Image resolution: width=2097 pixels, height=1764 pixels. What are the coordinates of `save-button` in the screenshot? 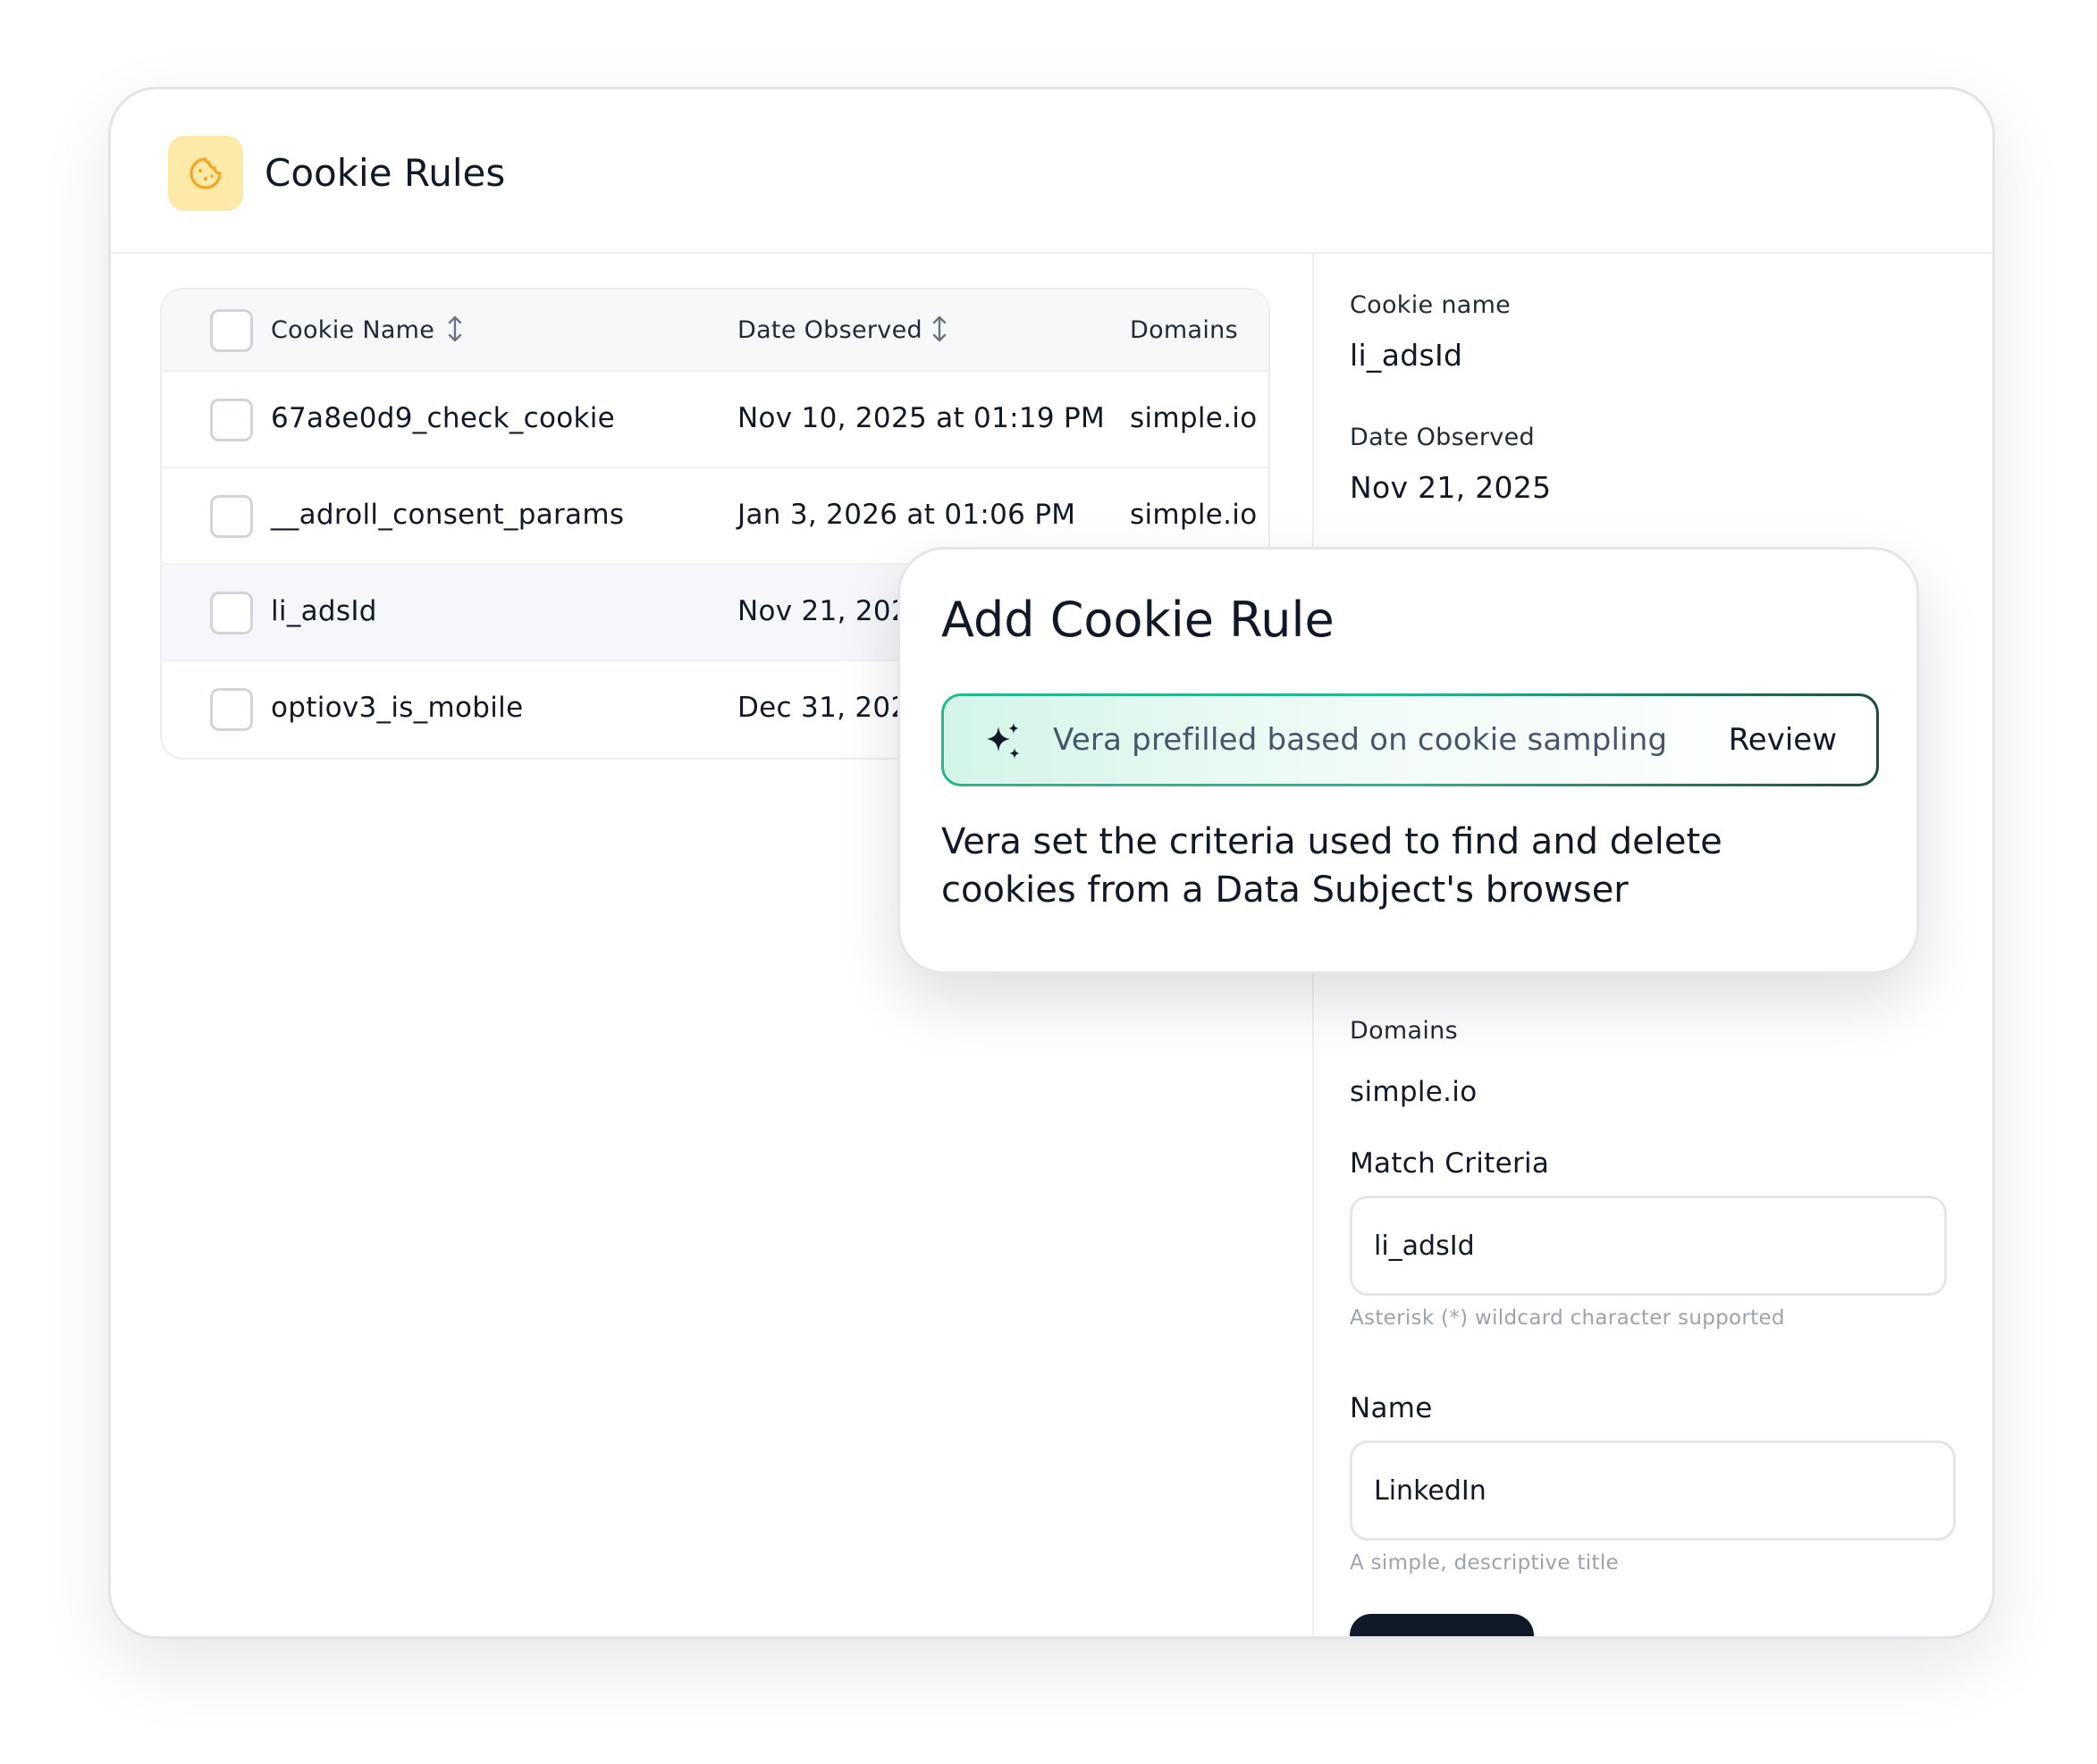 It's located at (1442, 1625).